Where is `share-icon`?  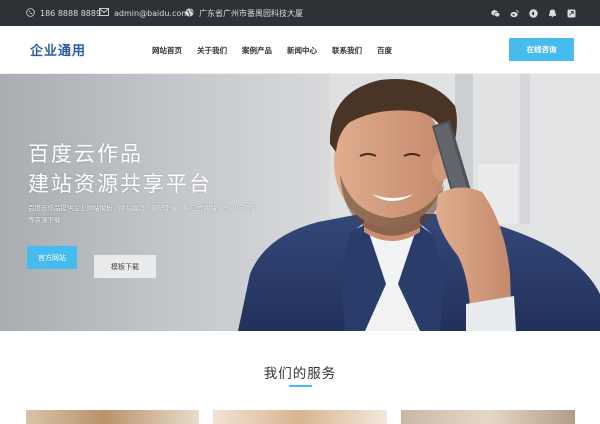 share-icon is located at coordinates (571, 13).